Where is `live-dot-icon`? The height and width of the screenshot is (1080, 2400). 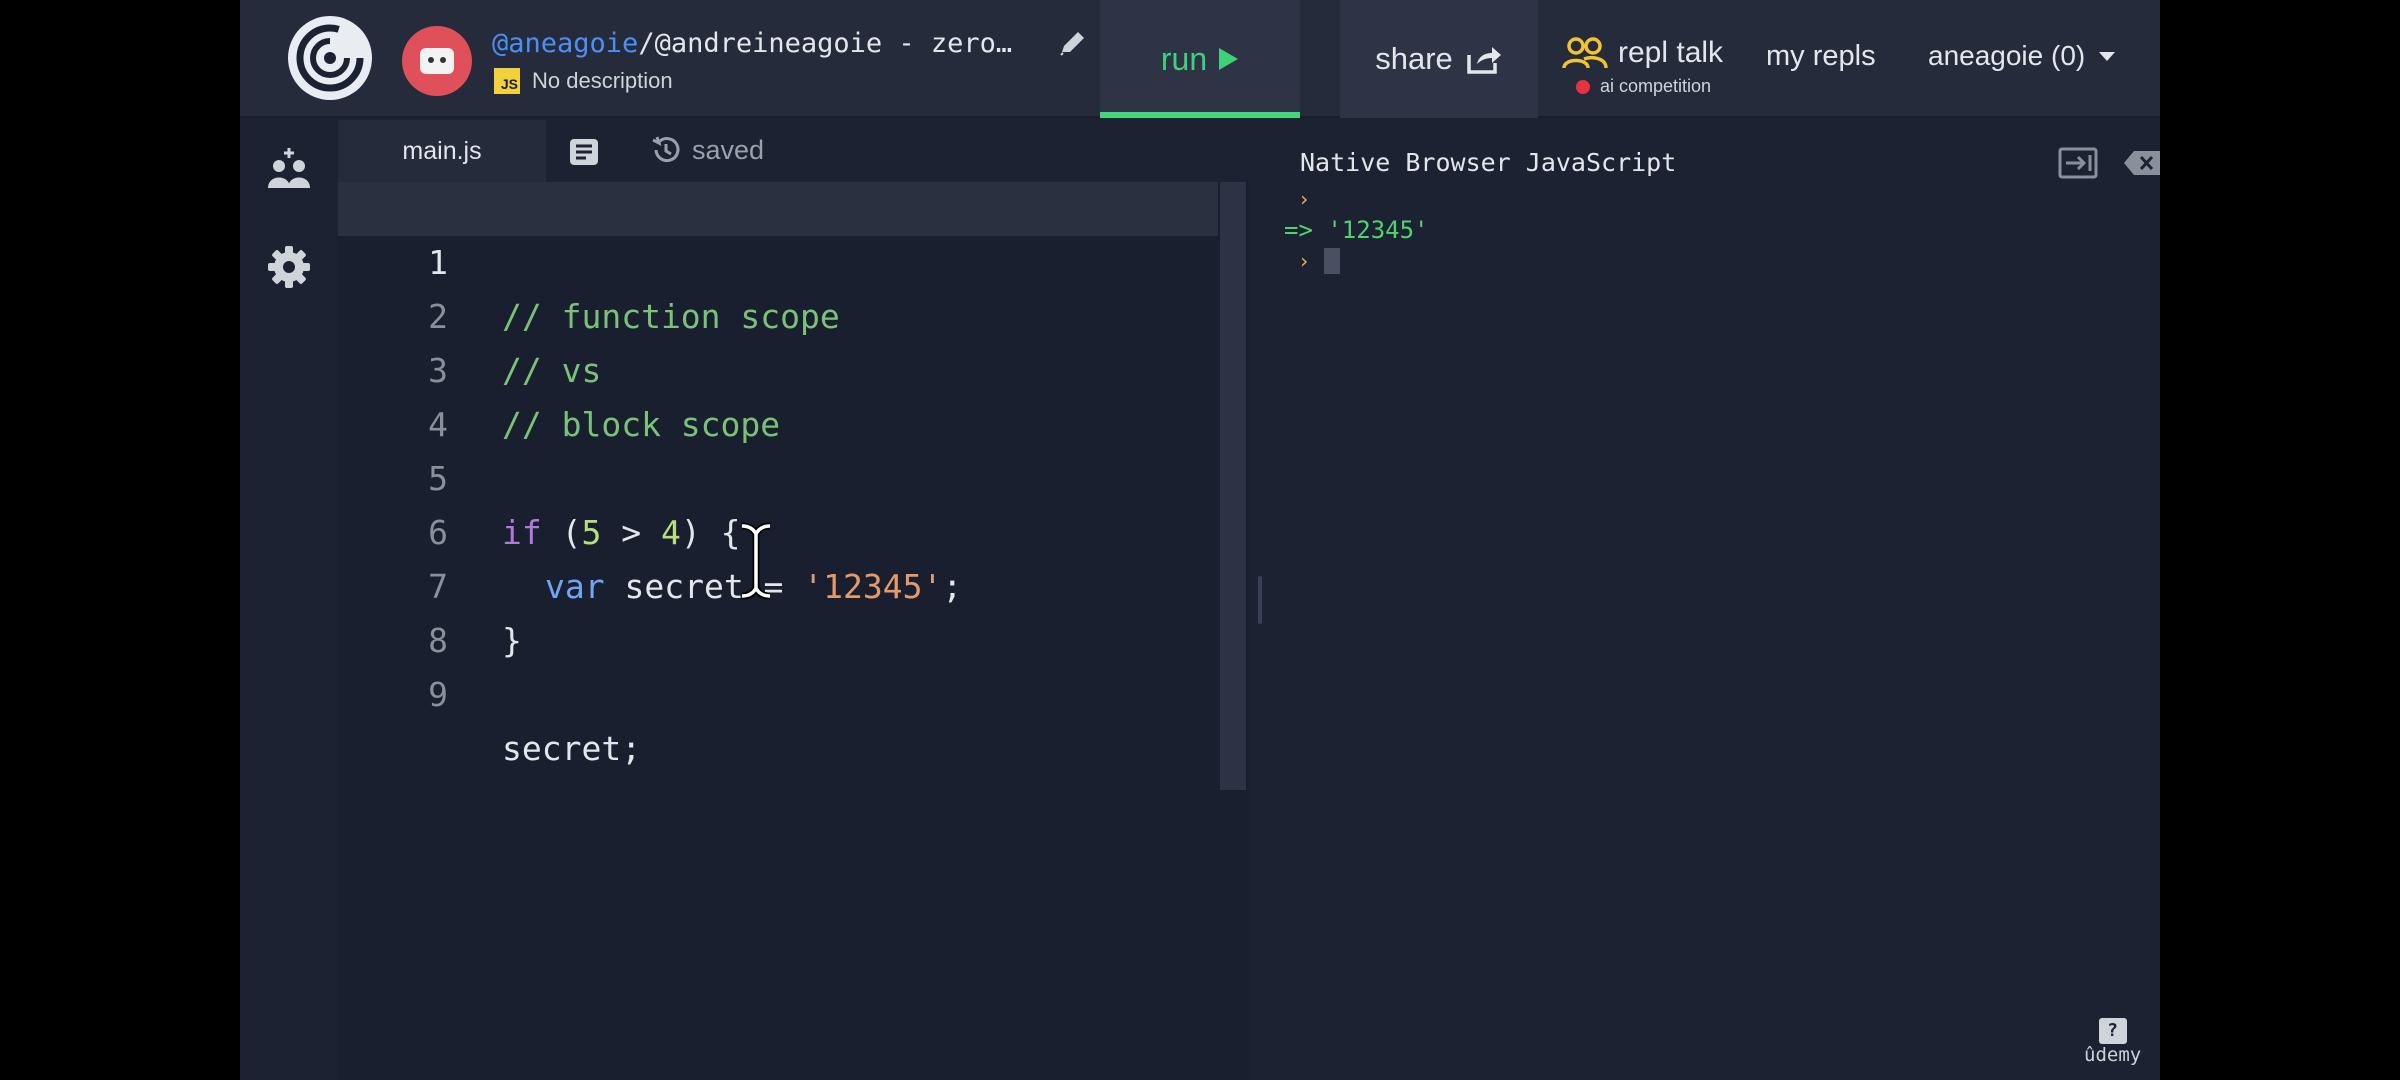
live-dot-icon is located at coordinates (1583, 86).